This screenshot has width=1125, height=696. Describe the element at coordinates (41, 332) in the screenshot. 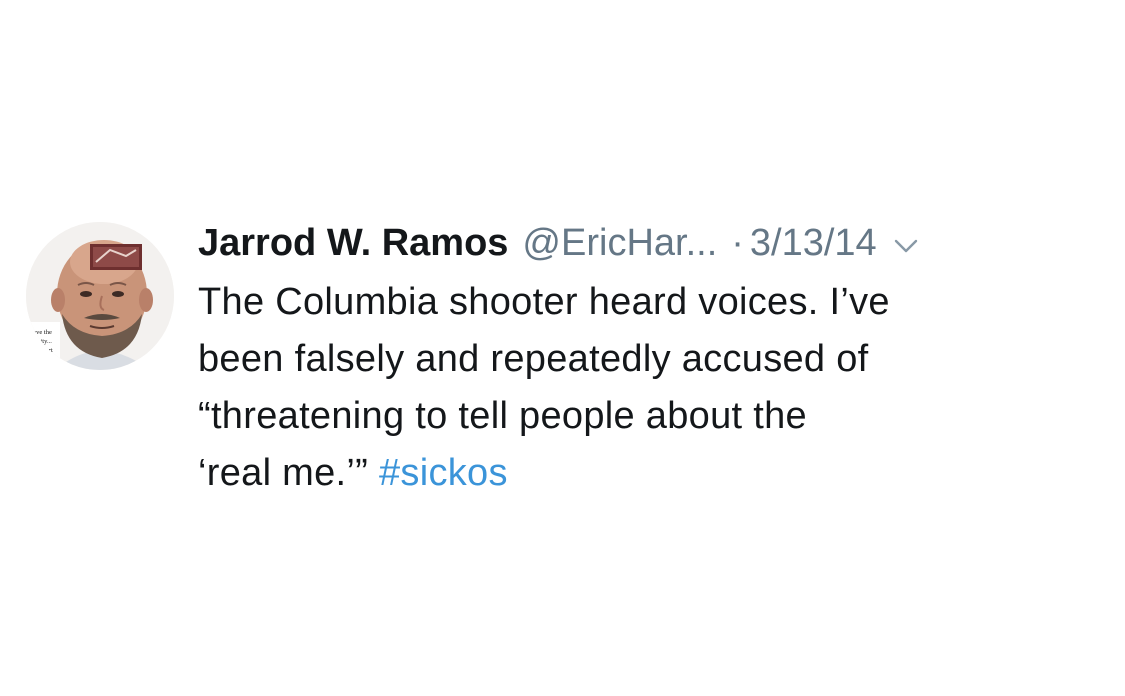

I see `avatar-caption-line-1: have the` at that location.